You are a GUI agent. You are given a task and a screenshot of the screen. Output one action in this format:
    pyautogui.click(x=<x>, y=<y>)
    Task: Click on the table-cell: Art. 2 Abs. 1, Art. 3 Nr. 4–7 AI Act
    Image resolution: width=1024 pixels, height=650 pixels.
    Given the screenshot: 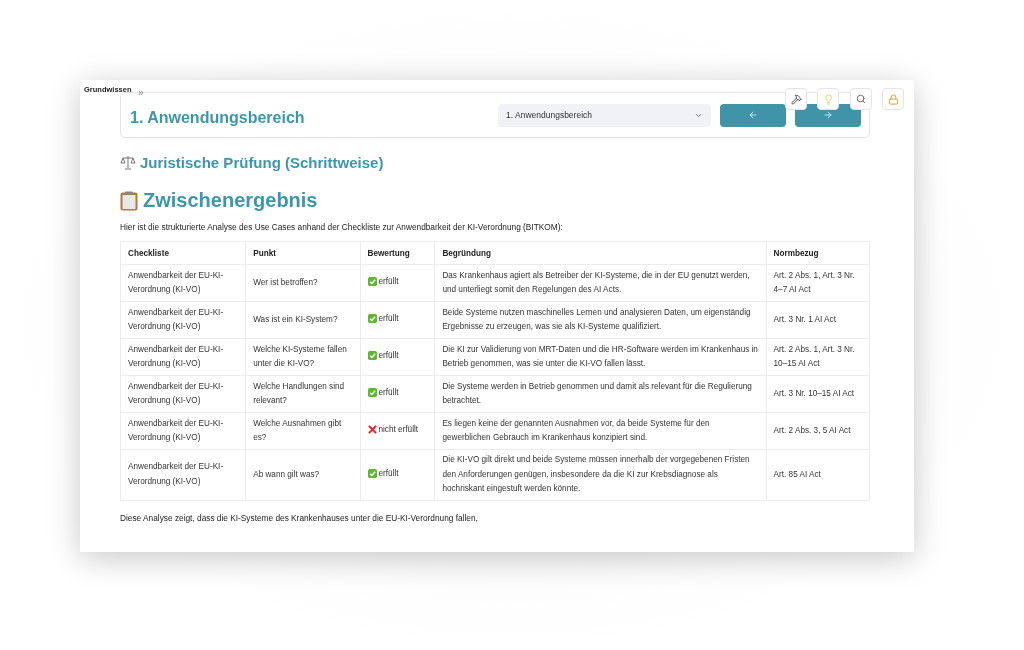 What is the action you would take?
    pyautogui.click(x=818, y=283)
    